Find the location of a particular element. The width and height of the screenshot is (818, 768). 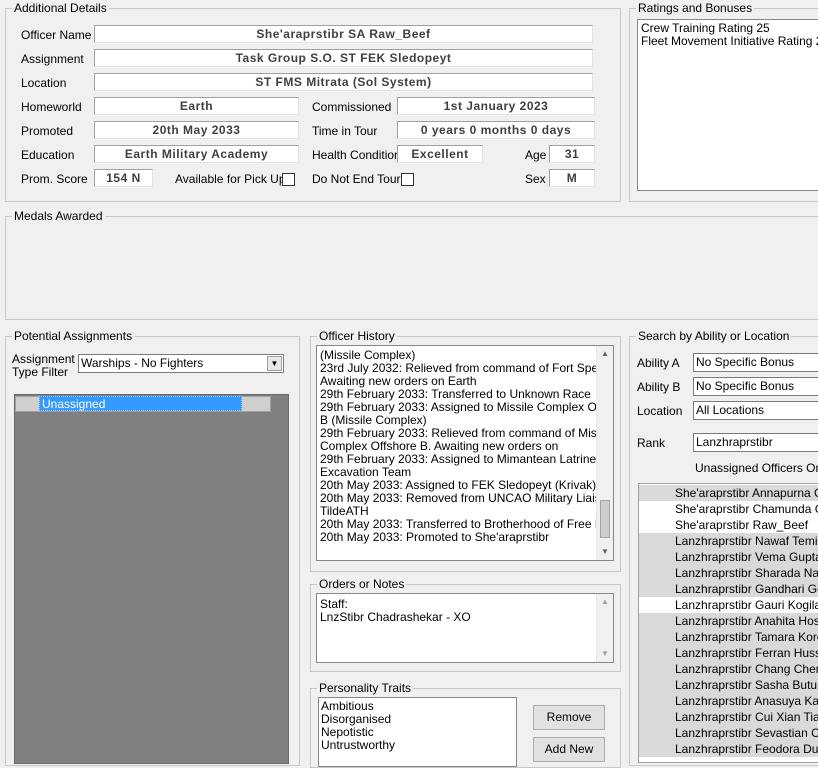

additional-details-title: Additional Details is located at coordinates (60, 8).